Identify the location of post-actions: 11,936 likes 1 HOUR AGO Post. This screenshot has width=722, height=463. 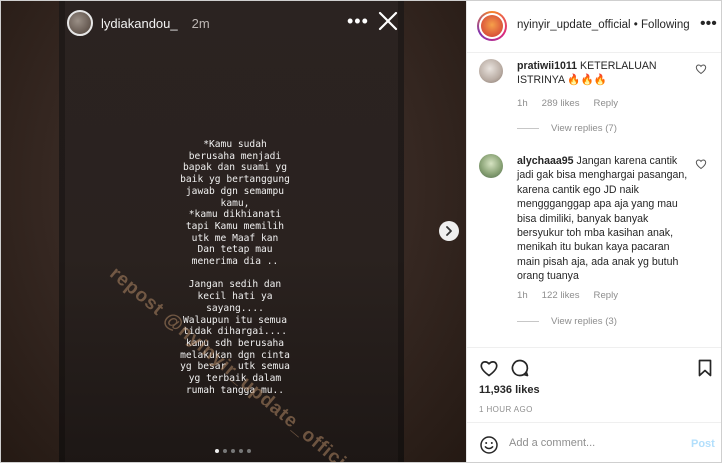
(594, 404).